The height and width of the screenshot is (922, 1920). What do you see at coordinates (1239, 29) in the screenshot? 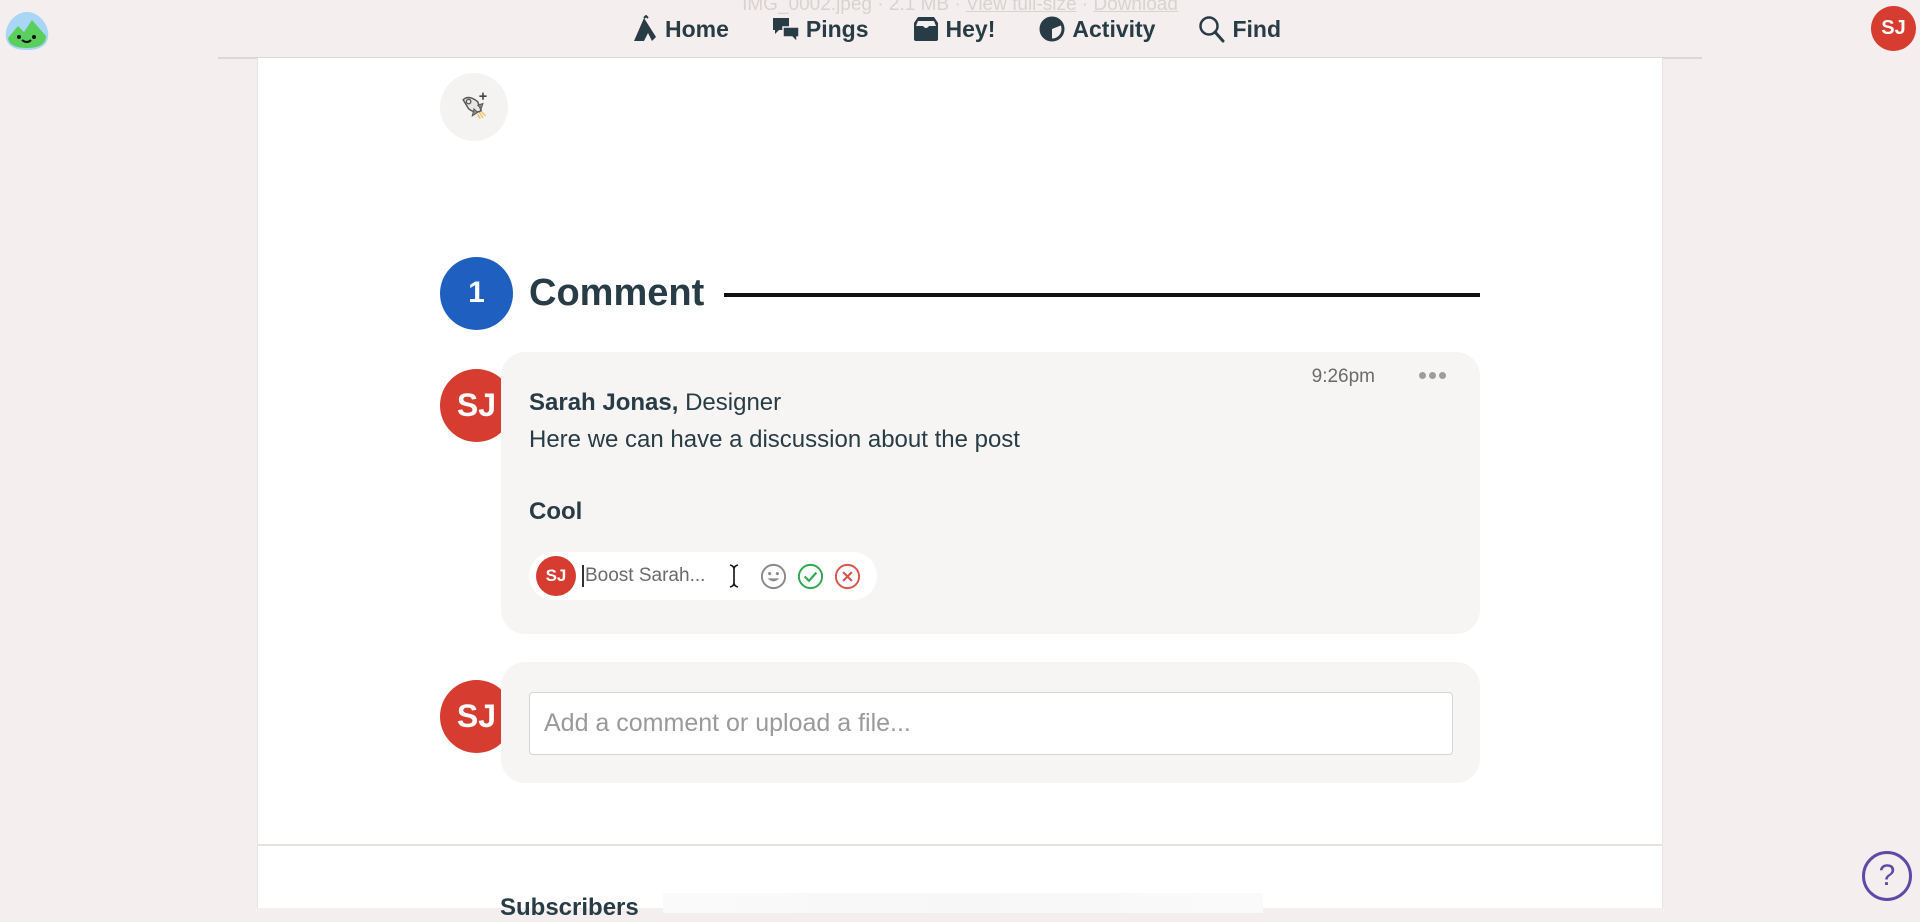
I see `nav-find: Find` at bounding box center [1239, 29].